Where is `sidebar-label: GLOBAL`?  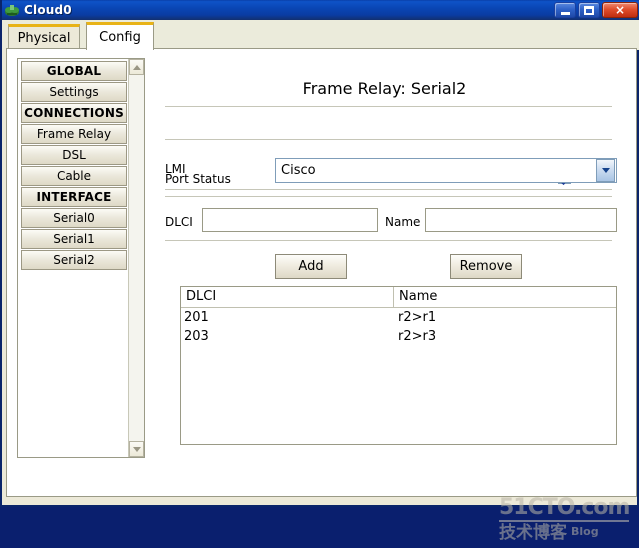 sidebar-label: GLOBAL is located at coordinates (74, 71).